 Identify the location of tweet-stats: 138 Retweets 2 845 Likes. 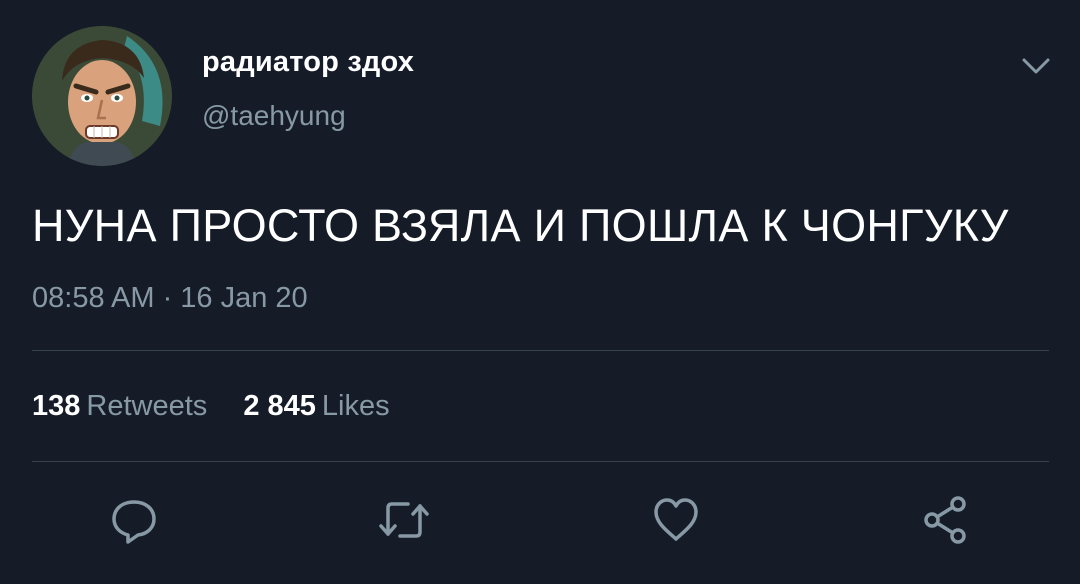
(225, 406).